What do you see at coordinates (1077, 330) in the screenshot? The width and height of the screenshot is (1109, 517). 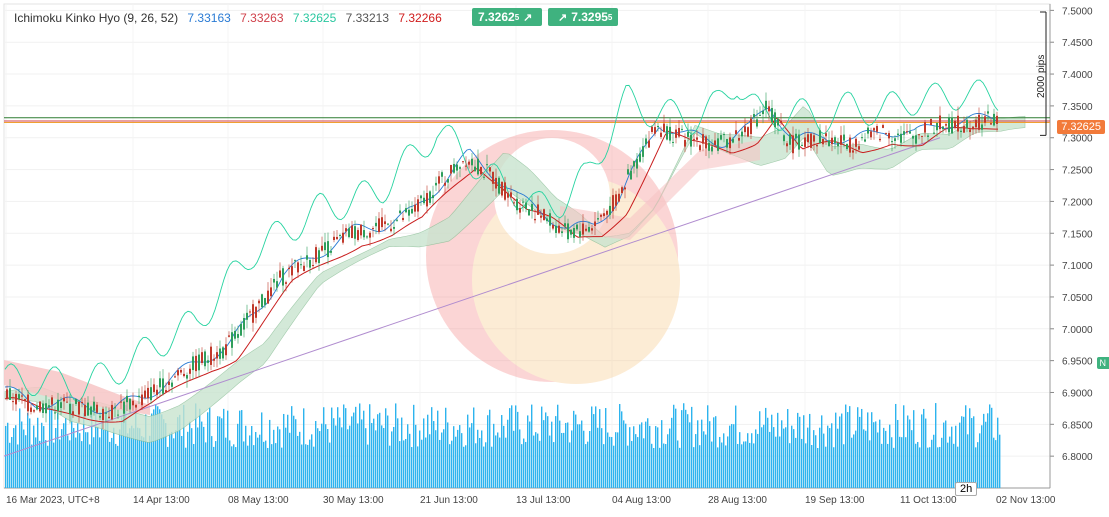 I see `y-tick-label: 7.0000` at bounding box center [1077, 330].